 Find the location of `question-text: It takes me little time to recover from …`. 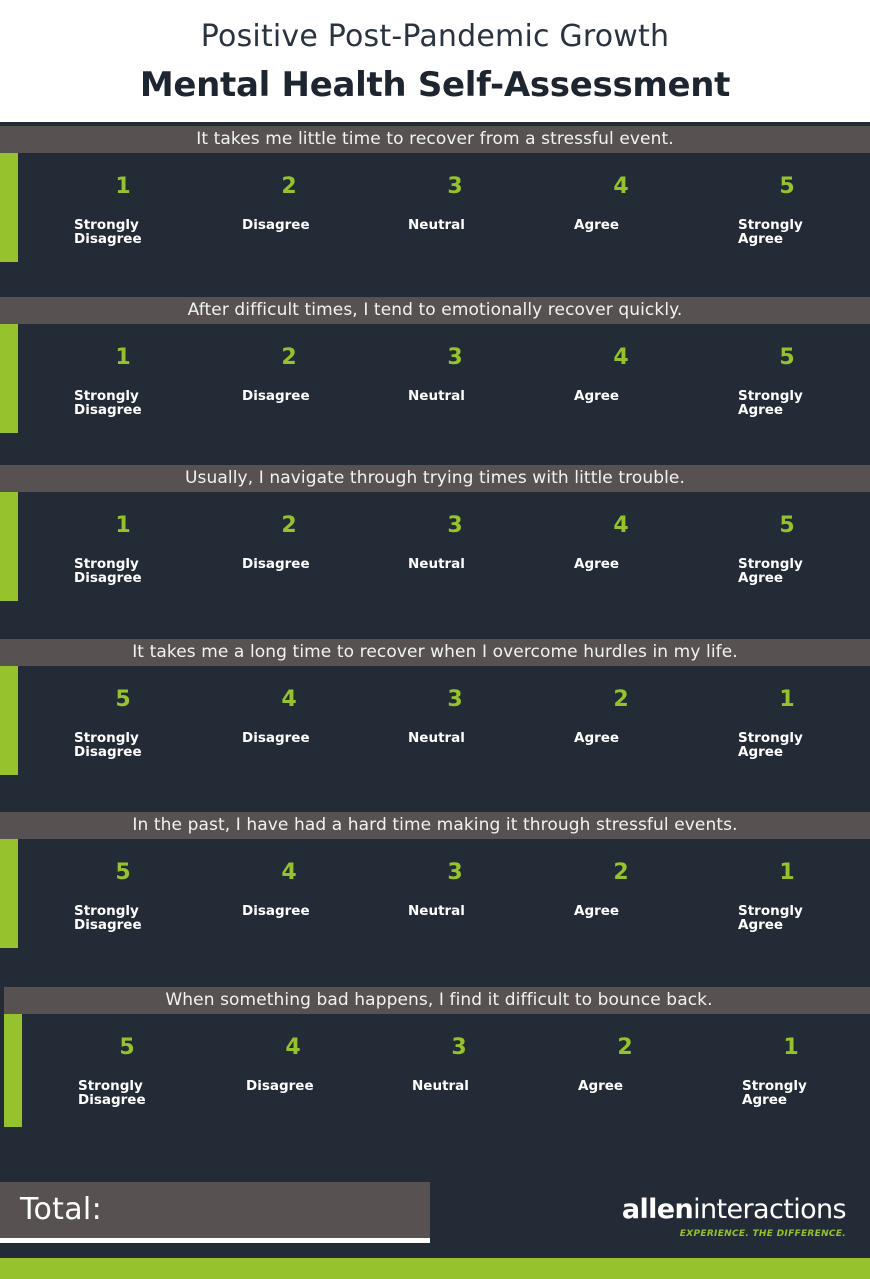

question-text: It takes me little time to recover from … is located at coordinates (435, 139).